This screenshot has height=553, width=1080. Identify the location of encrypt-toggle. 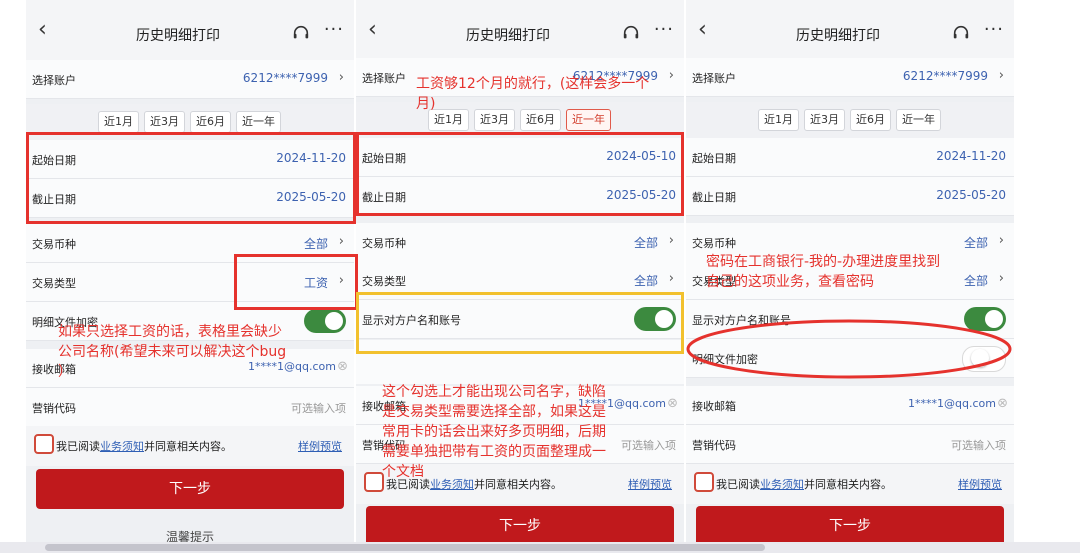
(325, 321).